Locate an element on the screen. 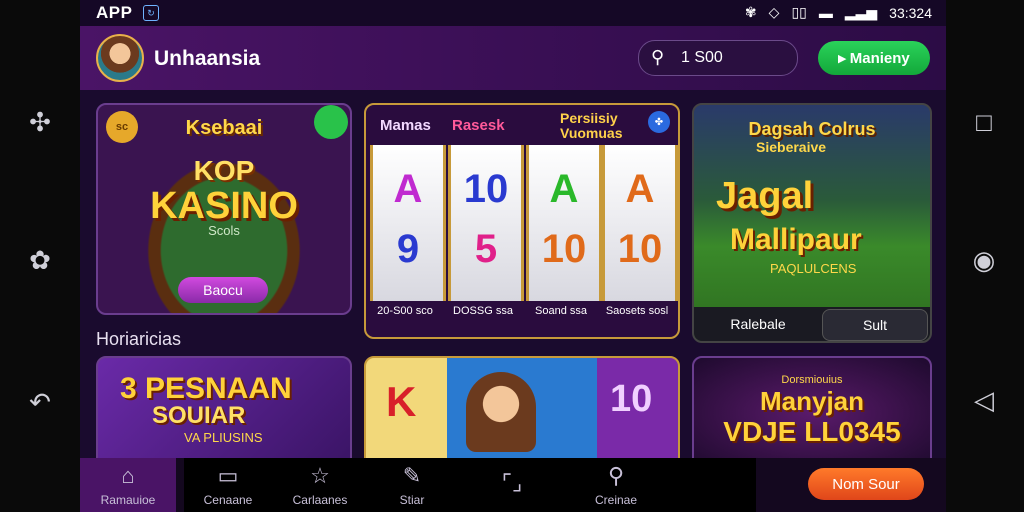 The width and height of the screenshot is (1024, 512). kasino-main: KASINO is located at coordinates (224, 206).